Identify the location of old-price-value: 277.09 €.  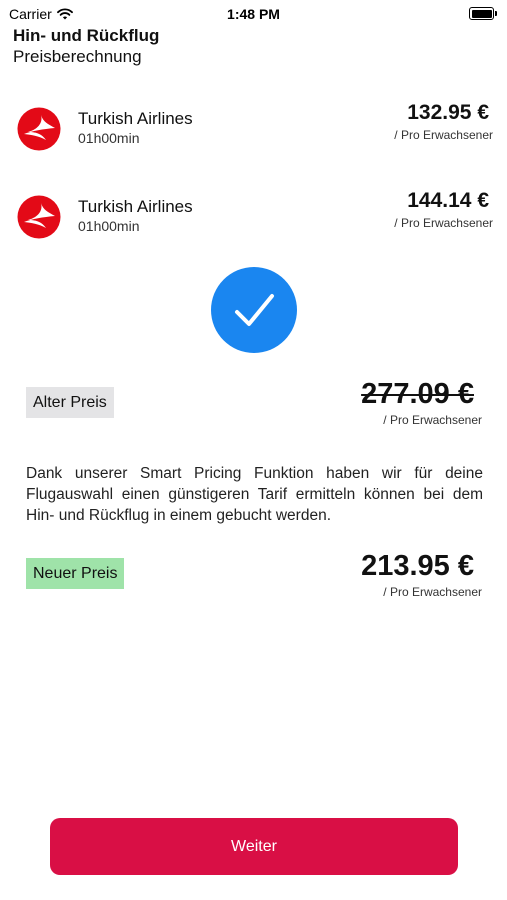
(417, 394).